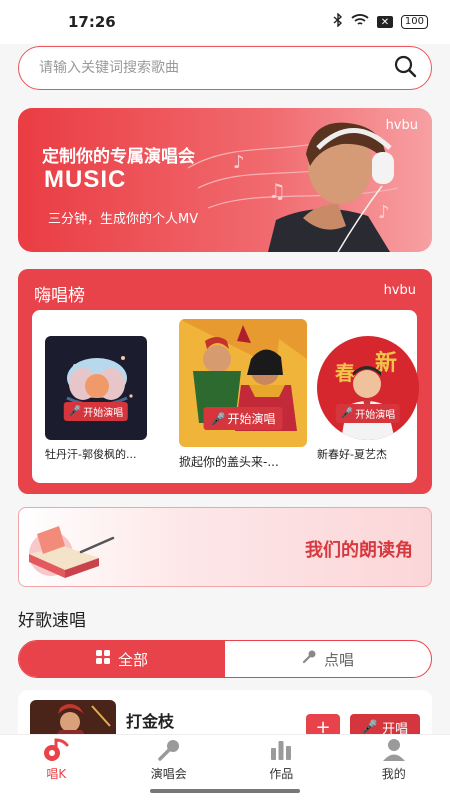 This screenshot has height=800, width=450. I want to click on status-icons: ✕ 100, so click(380, 21).